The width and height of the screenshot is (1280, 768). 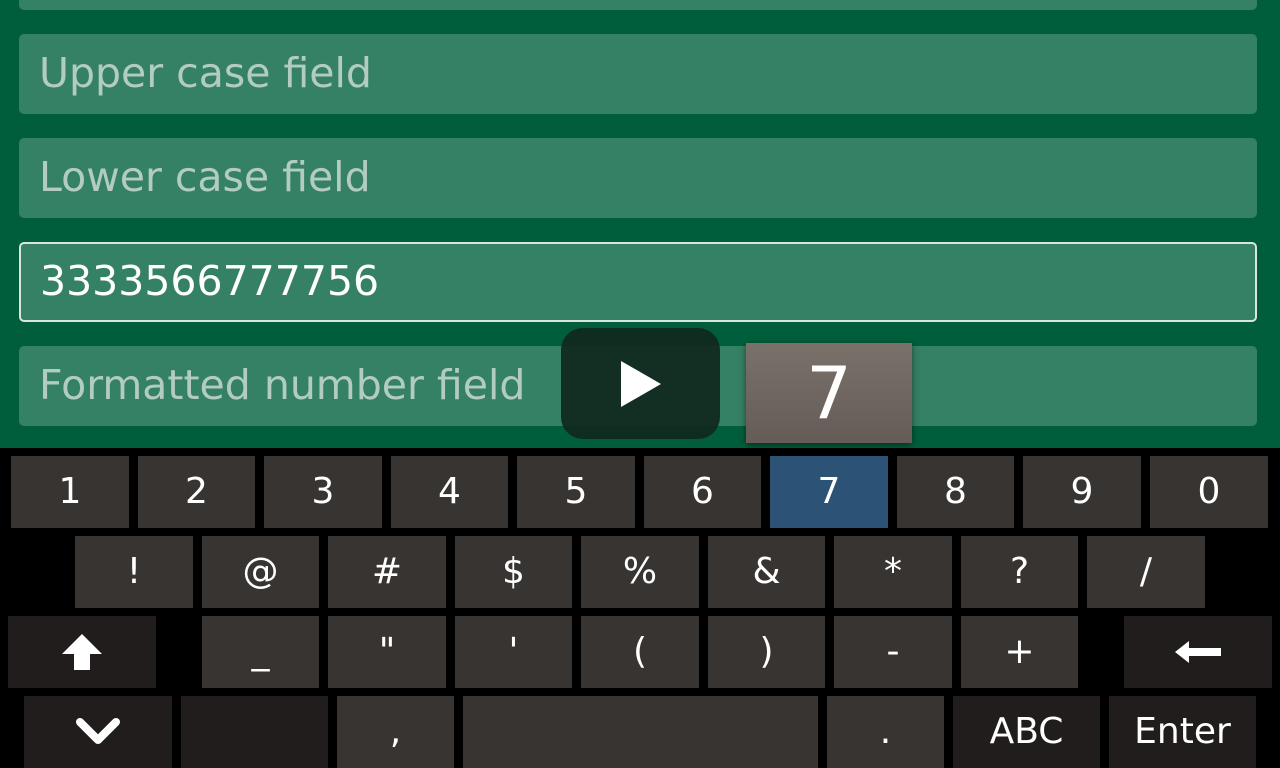 What do you see at coordinates (282, 385) in the screenshot?
I see `formatted-number-placeholder: Formatted number field` at bounding box center [282, 385].